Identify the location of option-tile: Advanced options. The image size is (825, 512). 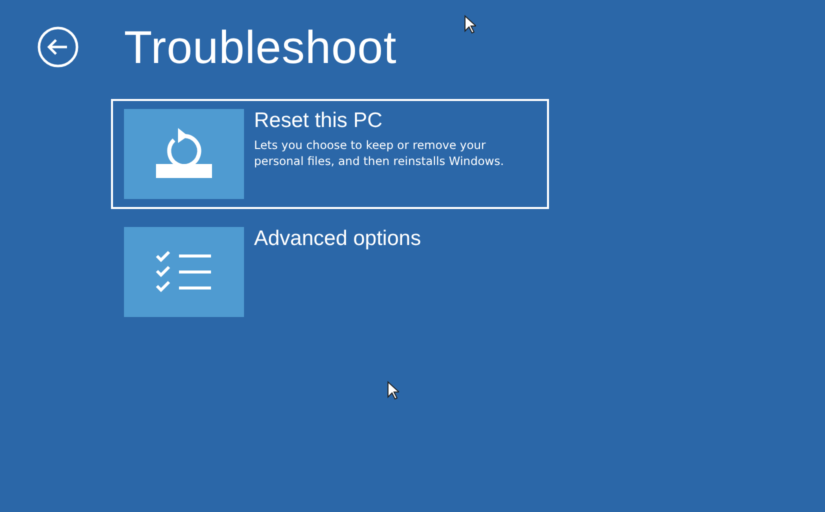
(330, 272).